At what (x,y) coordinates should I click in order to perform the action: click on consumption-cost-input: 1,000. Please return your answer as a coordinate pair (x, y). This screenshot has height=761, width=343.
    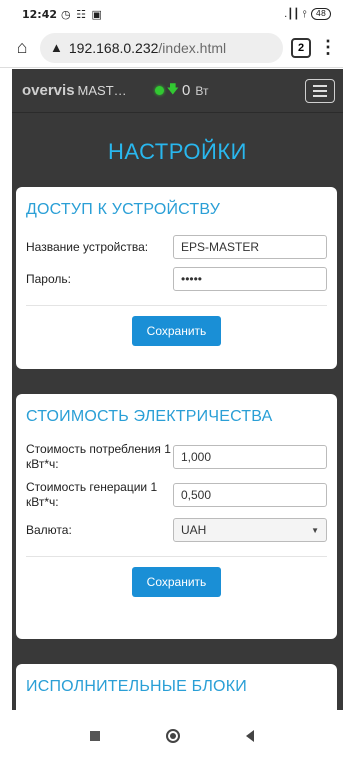
    Looking at the image, I should click on (250, 457).